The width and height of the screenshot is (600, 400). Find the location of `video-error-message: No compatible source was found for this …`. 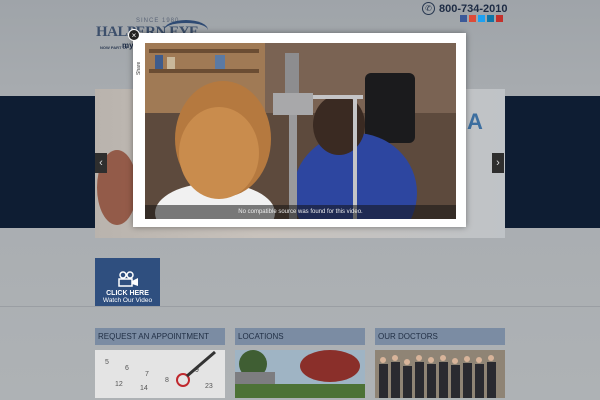

video-error-message: No compatible source was found for this … is located at coordinates (300, 212).